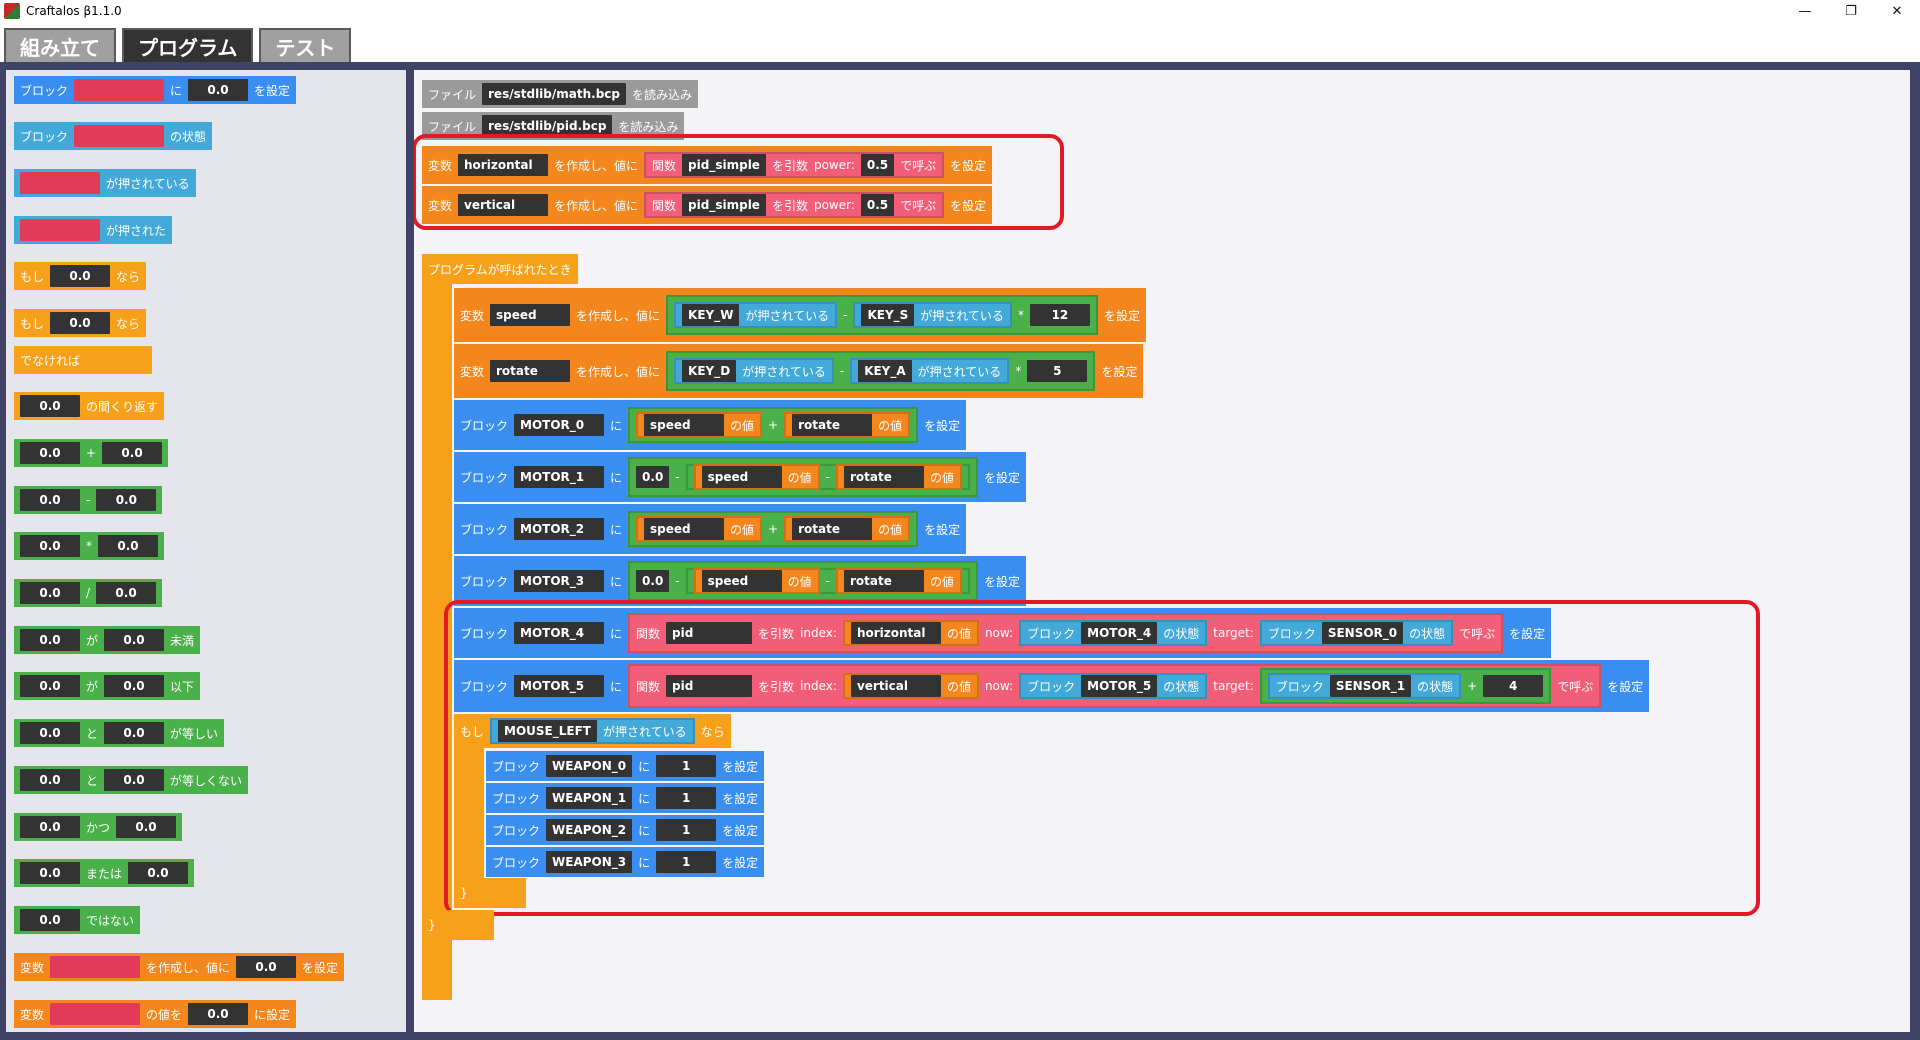 The width and height of the screenshot is (1920, 1040). What do you see at coordinates (113, 136) in the screenshot?
I see `palette-block-state: ブロック の状態` at bounding box center [113, 136].